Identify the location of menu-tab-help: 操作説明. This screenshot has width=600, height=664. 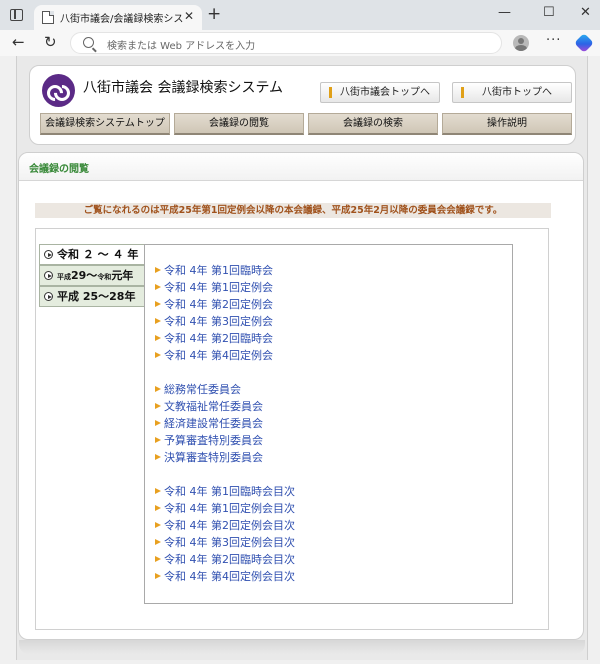
(507, 124).